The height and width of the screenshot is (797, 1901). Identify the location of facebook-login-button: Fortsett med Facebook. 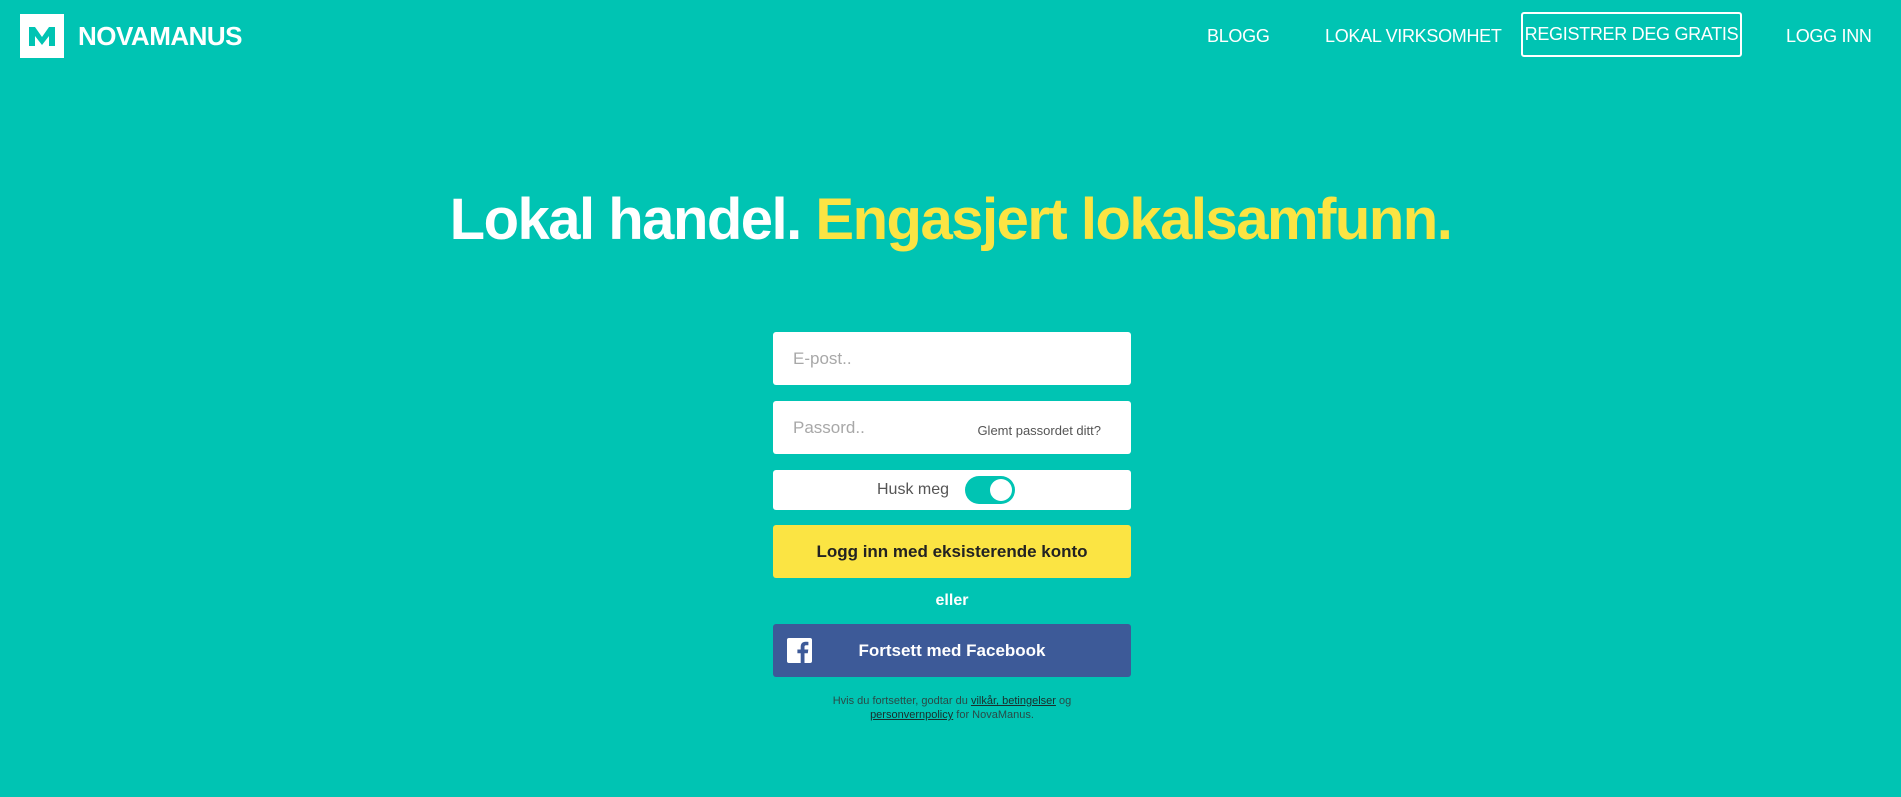
(952, 650).